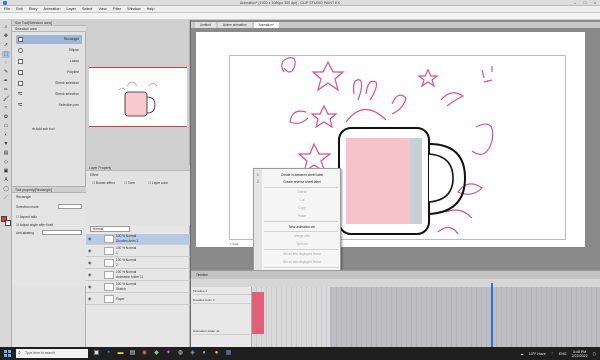  Describe the element at coordinates (205, 25) in the screenshot. I see `tab-untitled: Untitled` at that location.